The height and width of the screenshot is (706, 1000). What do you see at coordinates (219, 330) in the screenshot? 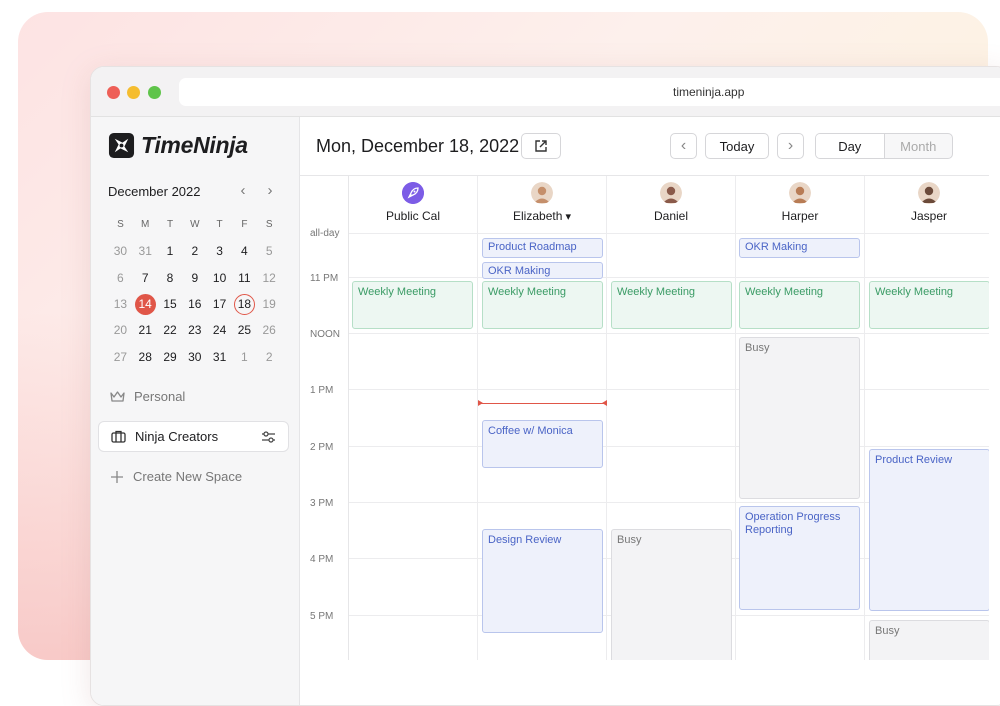
I see `mini-calendar-day: 24` at bounding box center [219, 330].